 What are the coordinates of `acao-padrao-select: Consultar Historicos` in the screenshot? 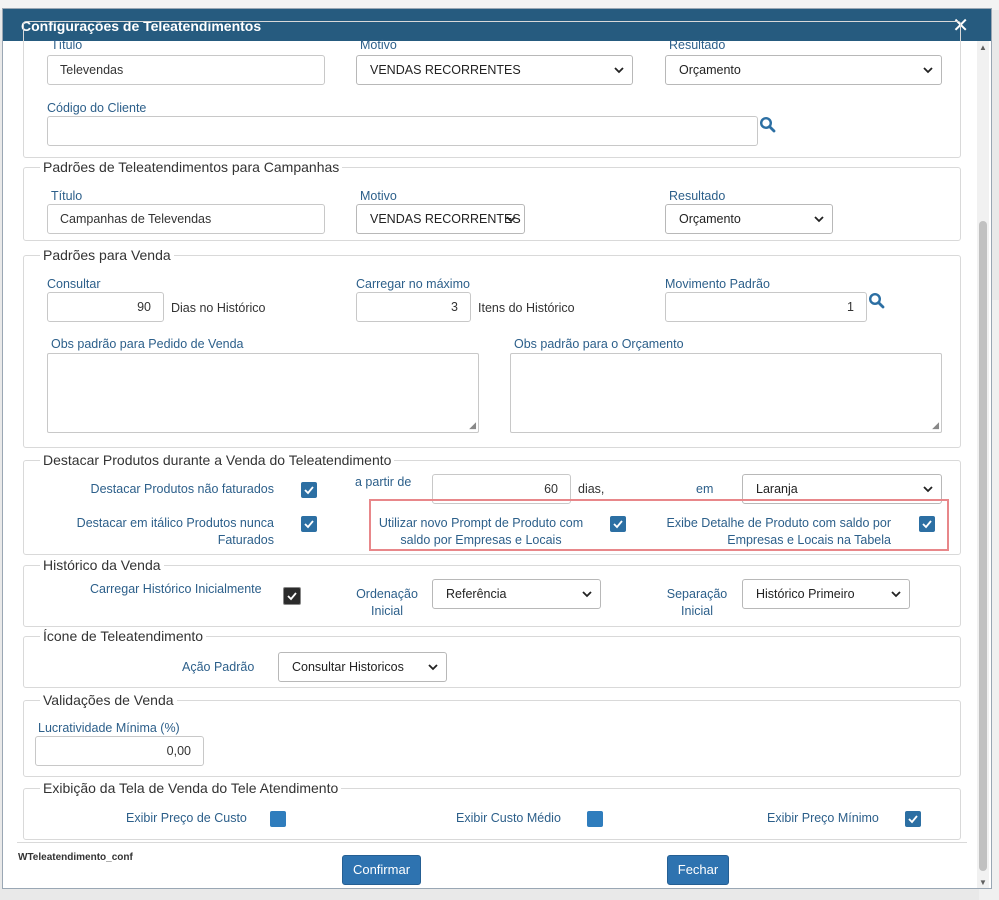 It's located at (362, 667).